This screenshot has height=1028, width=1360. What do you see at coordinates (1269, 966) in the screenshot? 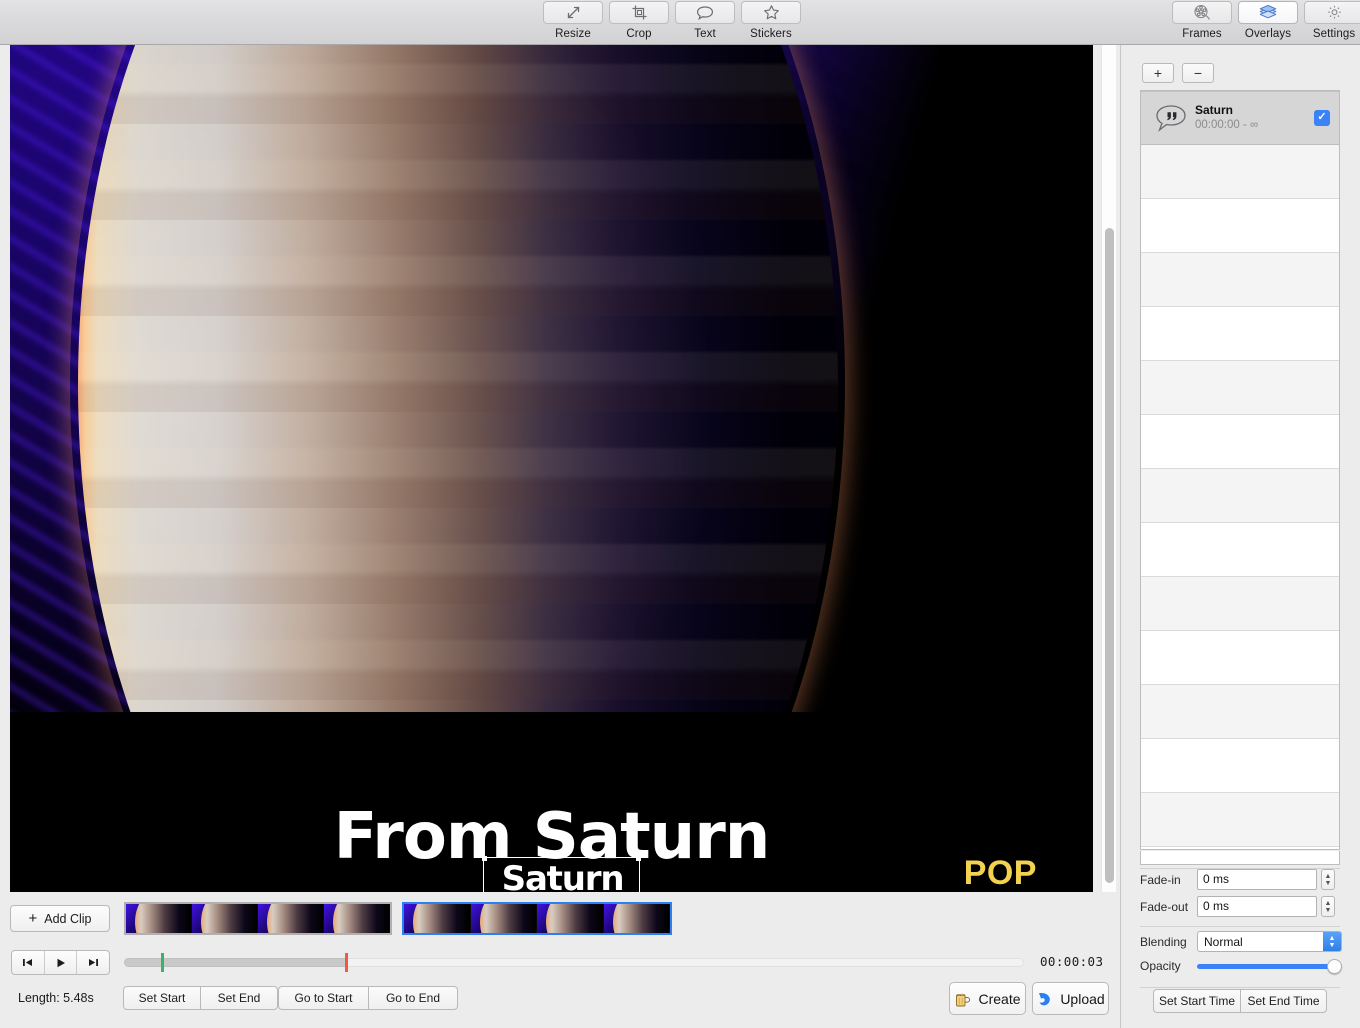
I see `opacity-slider` at bounding box center [1269, 966].